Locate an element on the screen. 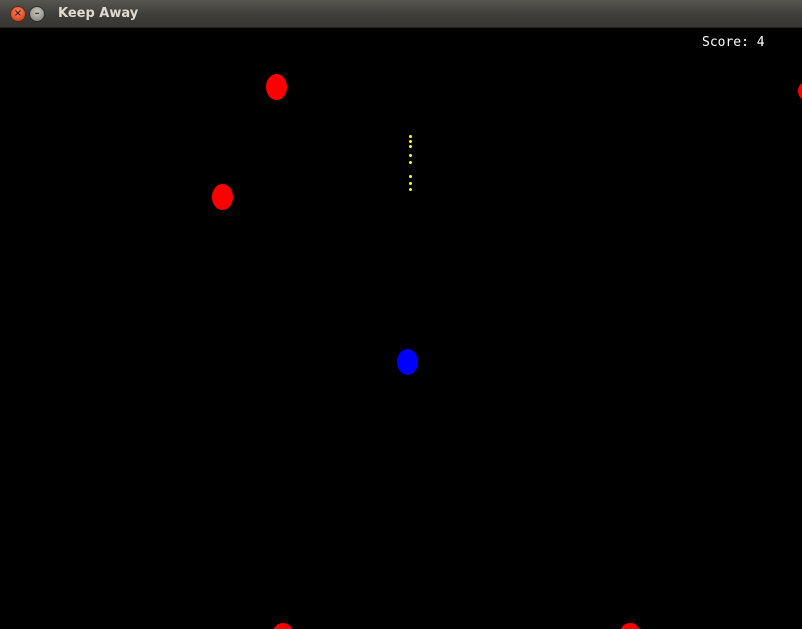 Image resolution: width=802 pixels, height=629 pixels. close-button: × is located at coordinates (18, 14).